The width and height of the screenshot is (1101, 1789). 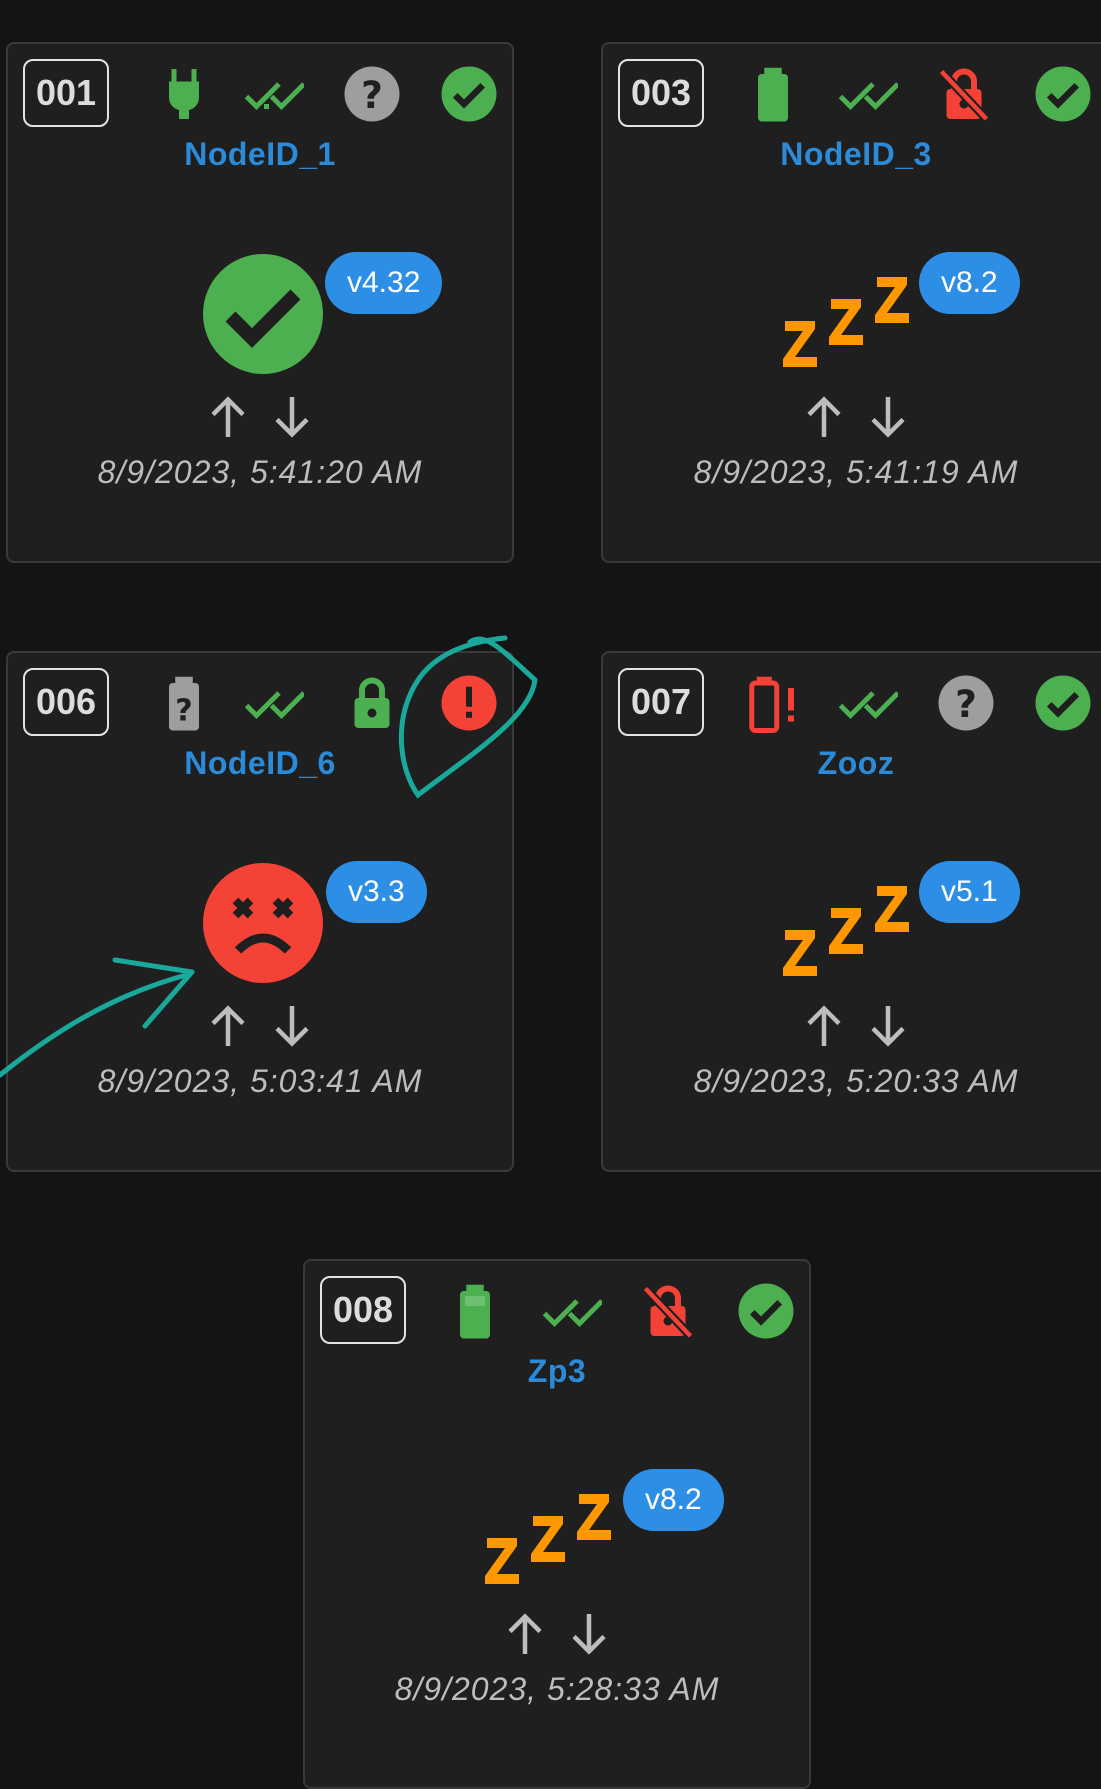 What do you see at coordinates (856, 1081) in the screenshot?
I see `last-active-timestamp: 8/9/2023, 5:20:33 AM` at bounding box center [856, 1081].